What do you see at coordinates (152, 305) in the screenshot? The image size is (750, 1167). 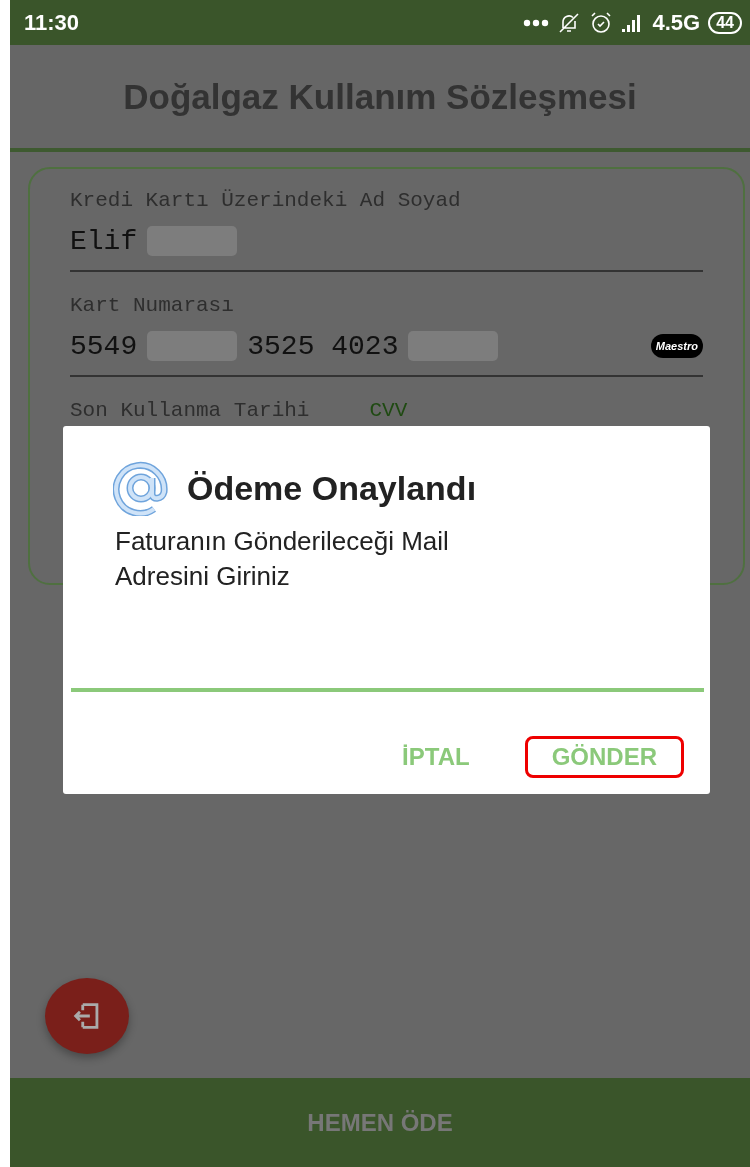 I see `field-label: Kart Numarası` at bounding box center [152, 305].